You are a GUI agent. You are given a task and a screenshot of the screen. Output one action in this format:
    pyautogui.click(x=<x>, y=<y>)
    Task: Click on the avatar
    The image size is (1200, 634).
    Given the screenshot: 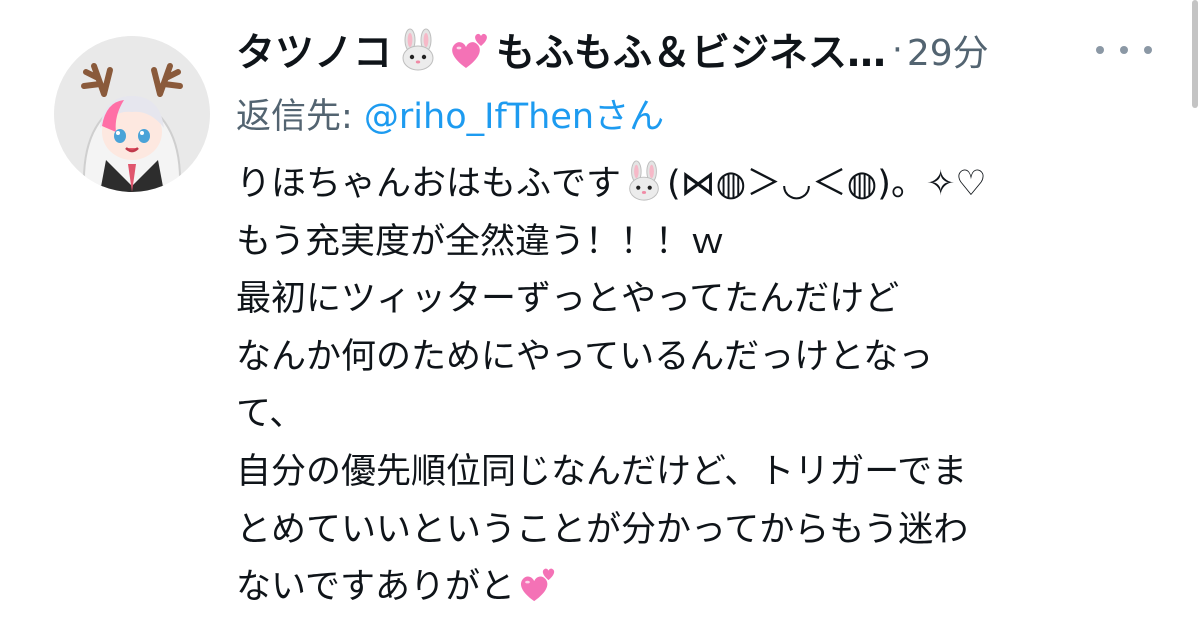 What is the action you would take?
    pyautogui.click(x=132, y=114)
    